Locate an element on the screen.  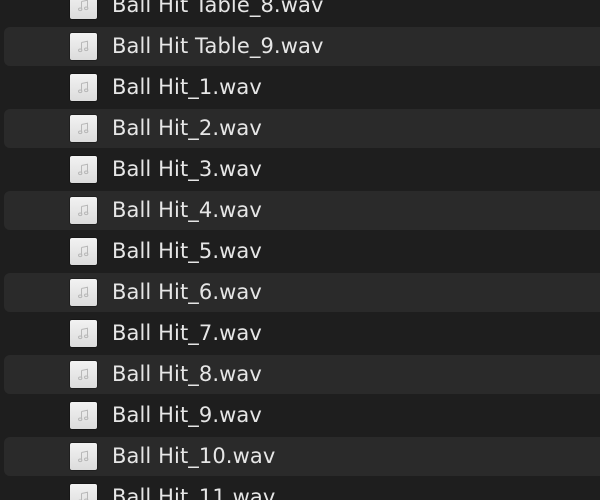
file-name: Ball Hit_5.wav is located at coordinates (187, 251).